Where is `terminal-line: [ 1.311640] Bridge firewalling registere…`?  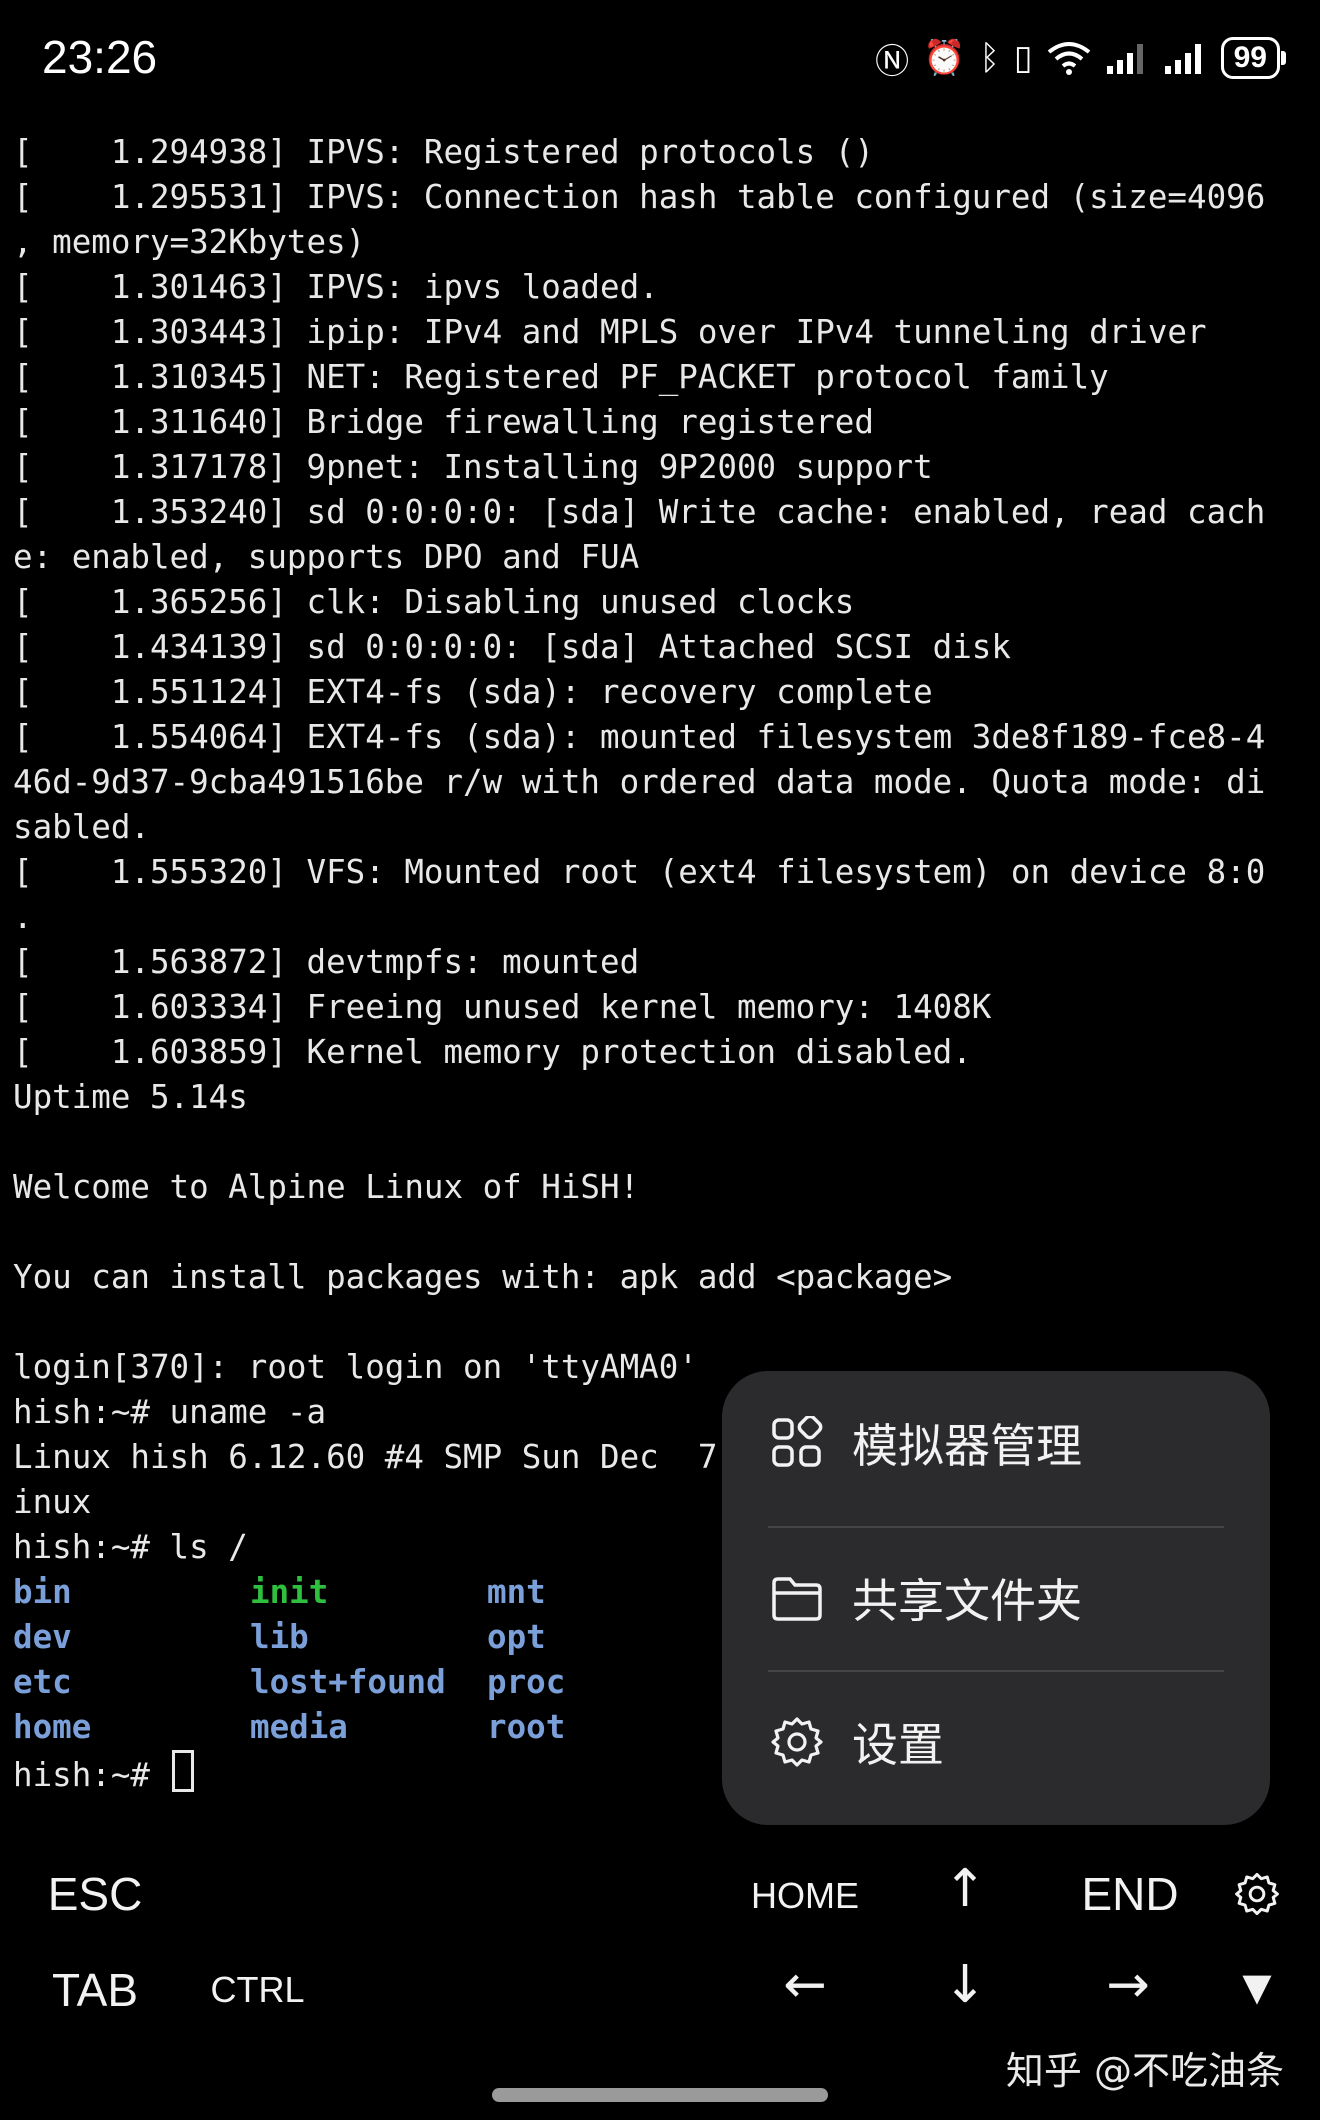
terminal-line: [ 1.311640] Bridge firewalling registere… is located at coordinates (443, 422).